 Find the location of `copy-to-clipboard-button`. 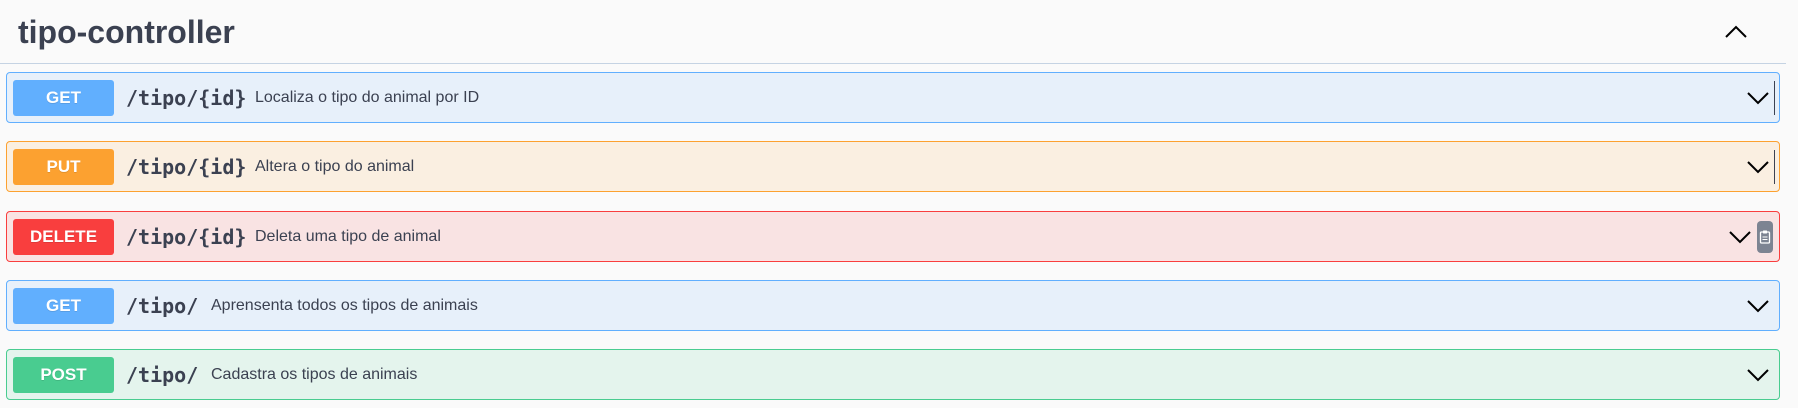

copy-to-clipboard-button is located at coordinates (1765, 237).